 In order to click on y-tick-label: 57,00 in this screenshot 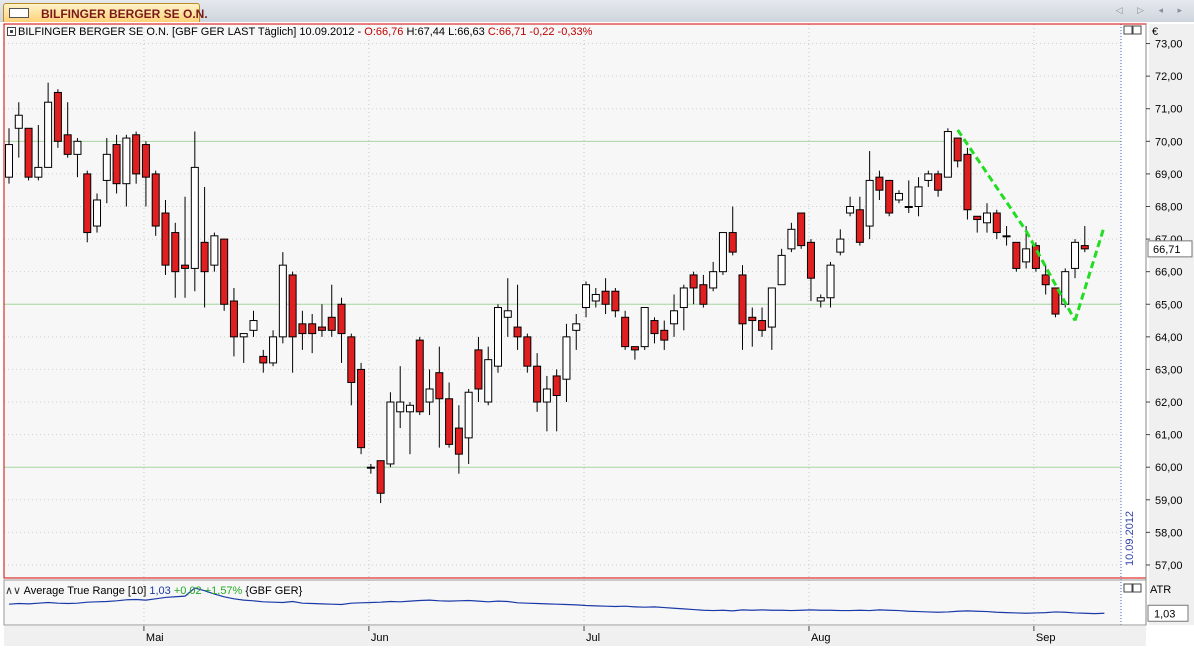, I will do `click(1169, 566)`.